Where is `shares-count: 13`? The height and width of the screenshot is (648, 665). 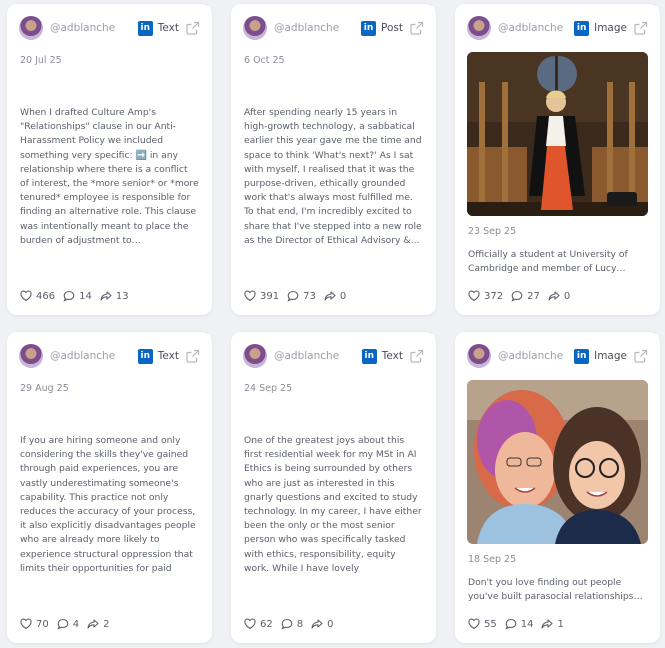
shares-count: 13 is located at coordinates (122, 296).